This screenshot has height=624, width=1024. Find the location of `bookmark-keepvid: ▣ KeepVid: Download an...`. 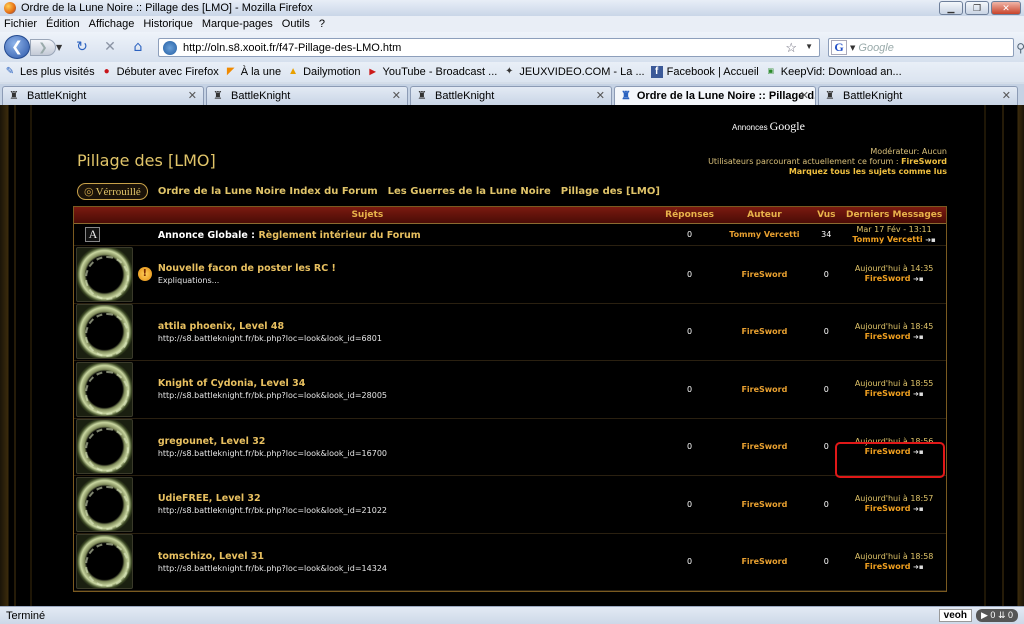

bookmark-keepvid: ▣ KeepVid: Download an... is located at coordinates (833, 72).